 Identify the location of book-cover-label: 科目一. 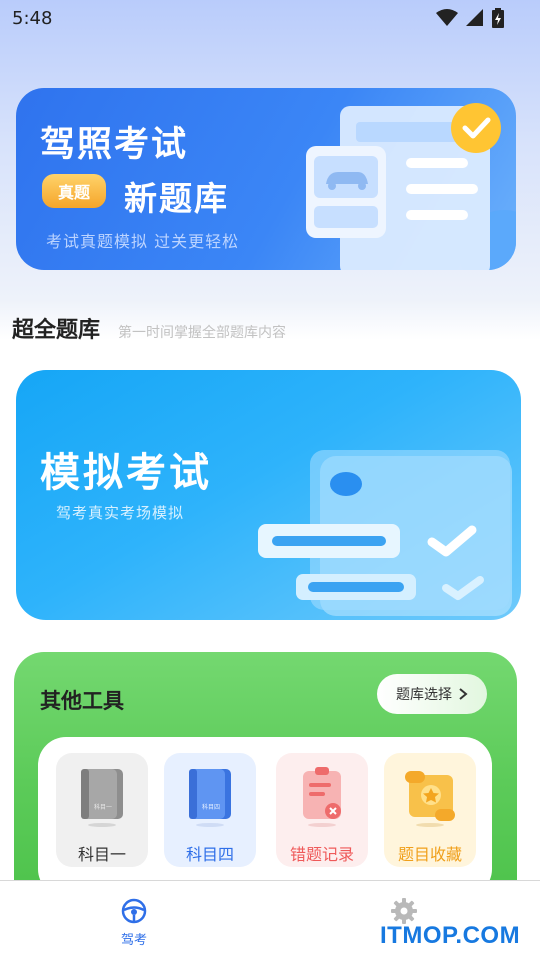
(103, 807).